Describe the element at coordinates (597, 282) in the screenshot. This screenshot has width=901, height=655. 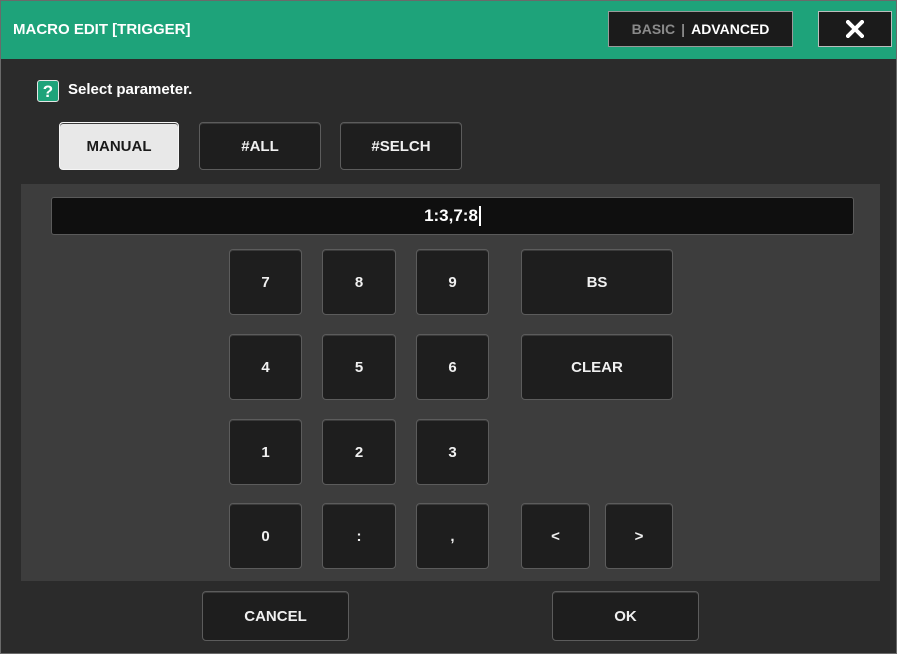
I see `backspace-button: BS` at that location.